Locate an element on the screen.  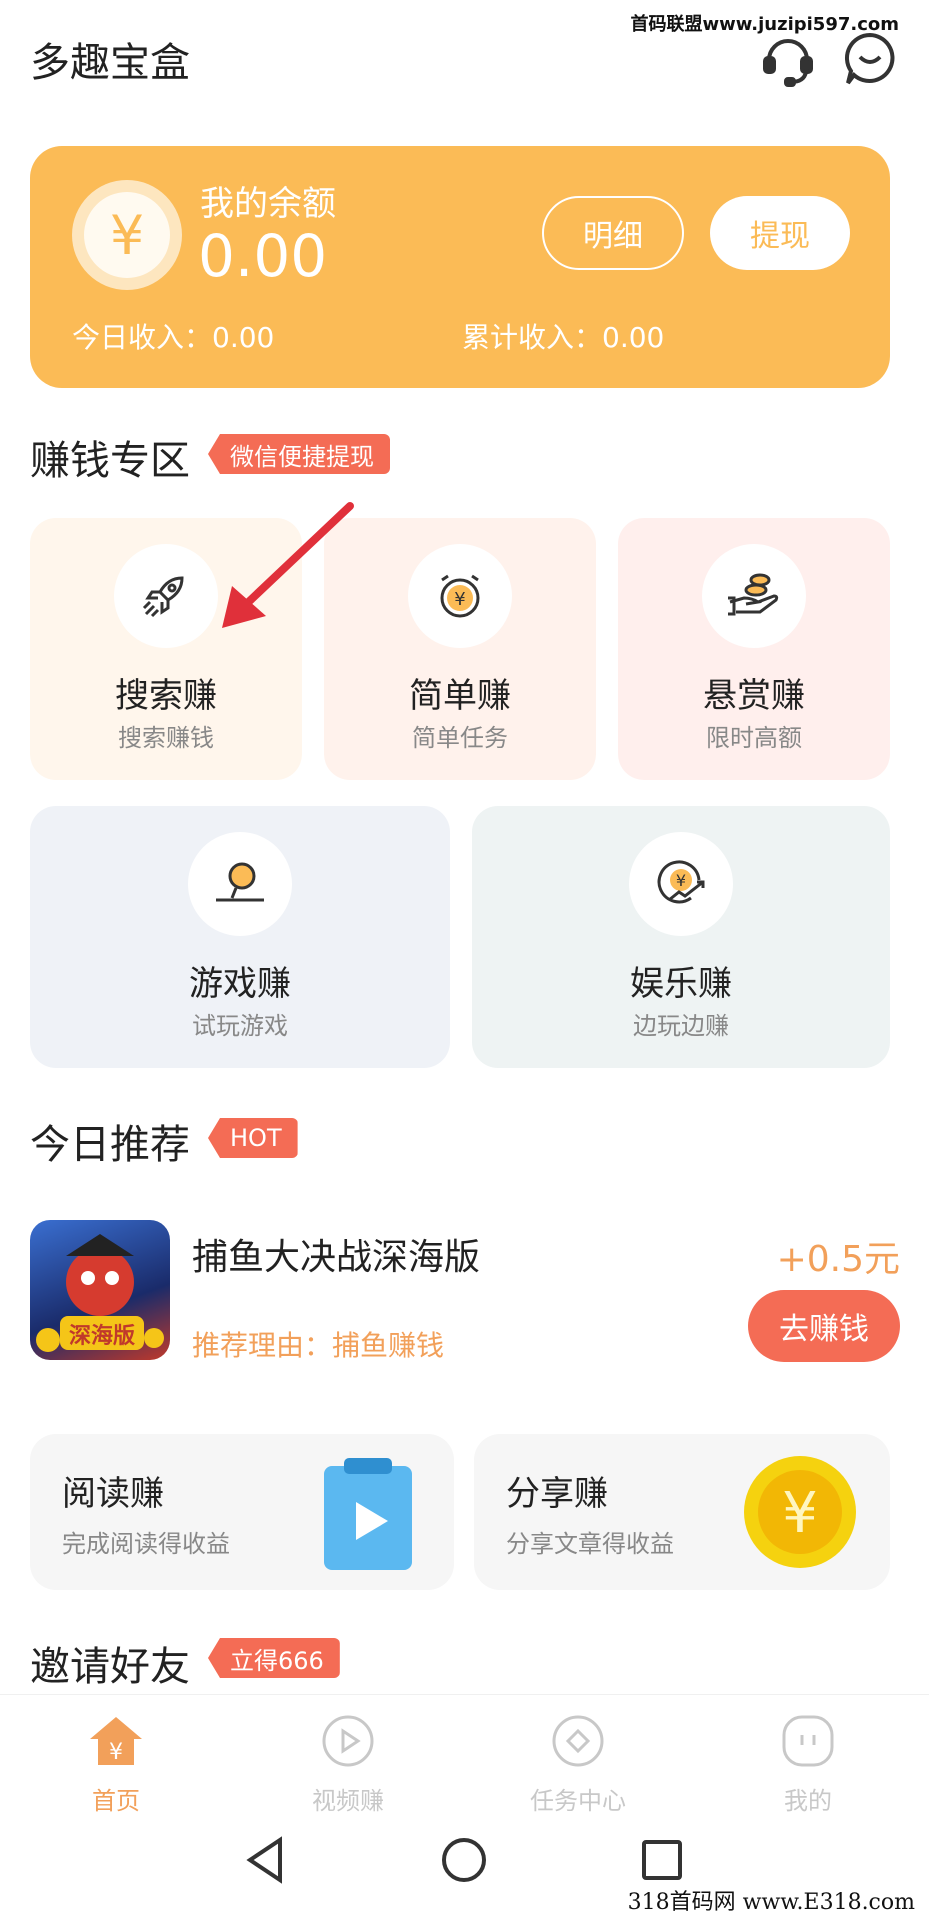
hand-coins-icon is located at coordinates (754, 596).